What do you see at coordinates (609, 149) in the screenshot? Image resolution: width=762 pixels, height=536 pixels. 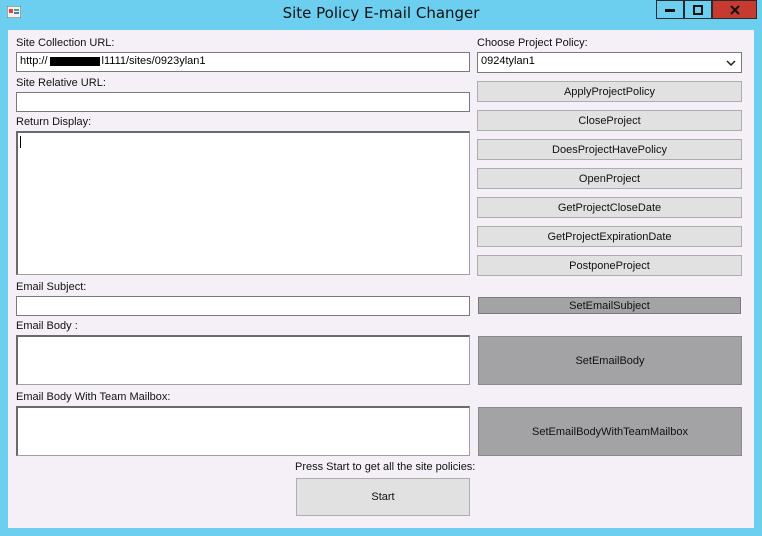 I see `does-project-have-policy-button: DoesProjectHavePolicy` at bounding box center [609, 149].